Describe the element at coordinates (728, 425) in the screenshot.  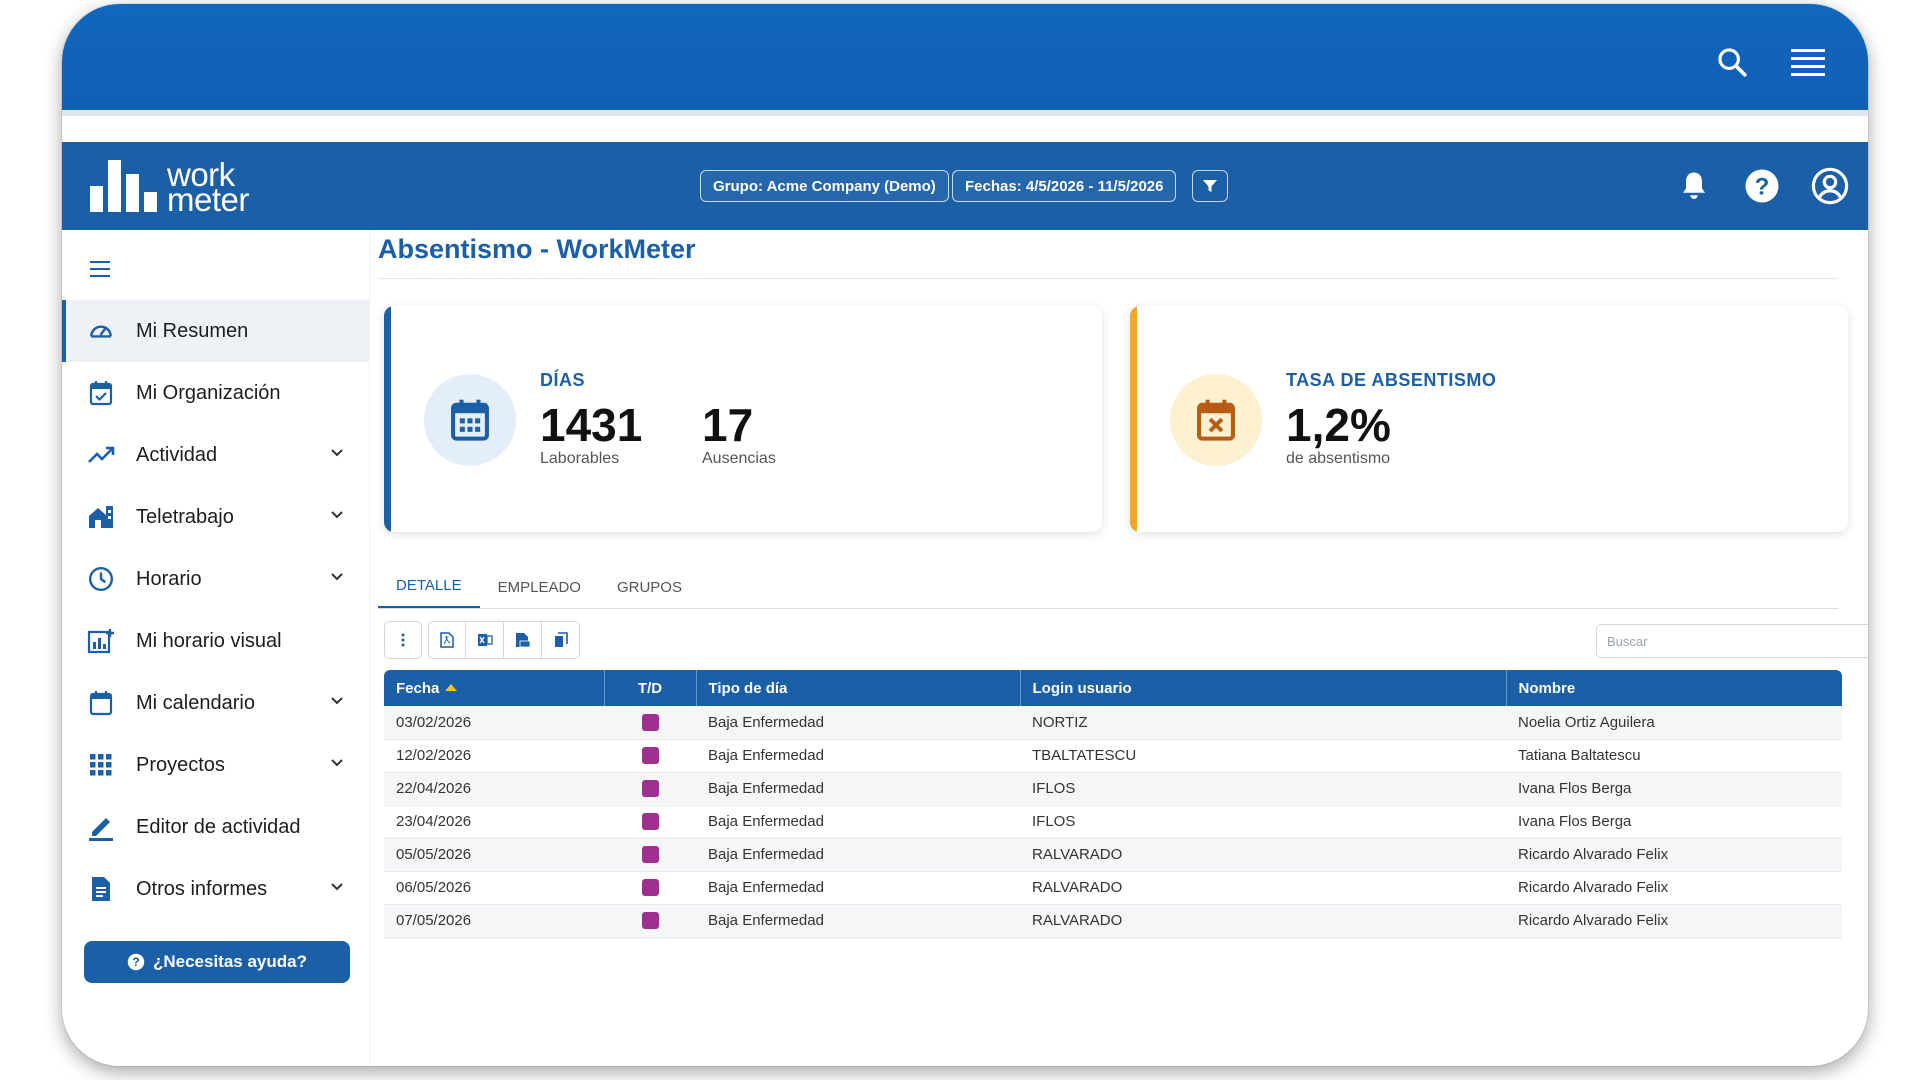
I see `absences-value: 17` at that location.